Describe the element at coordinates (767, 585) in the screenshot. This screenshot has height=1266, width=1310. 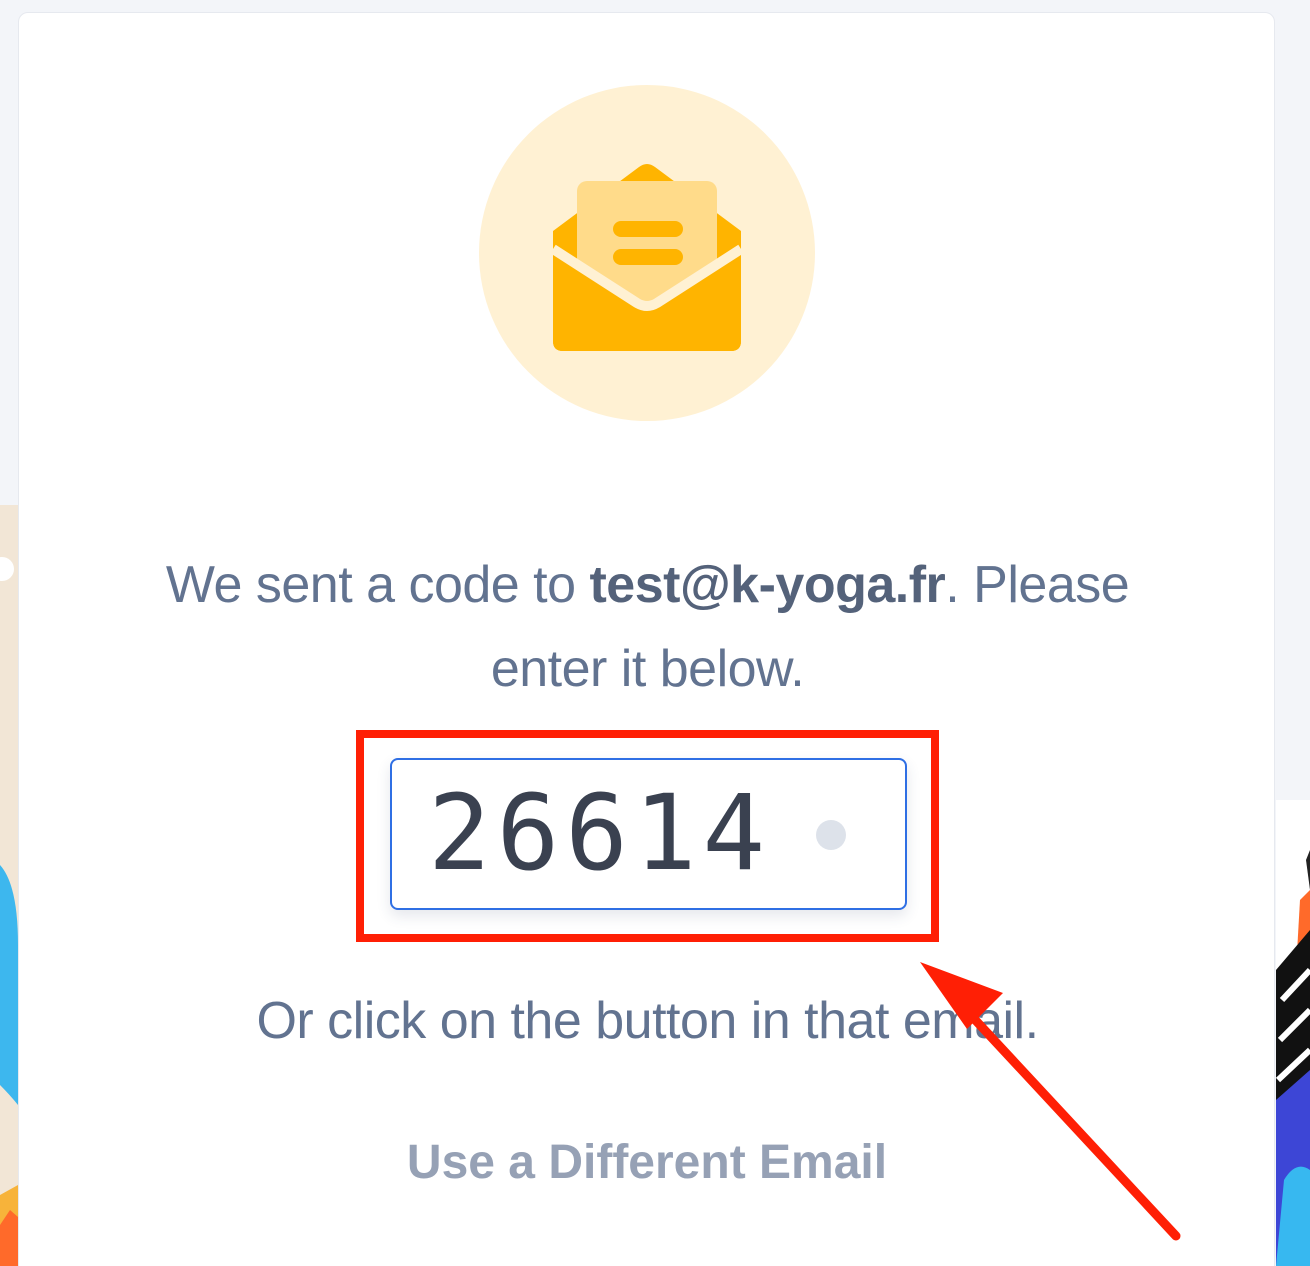
I see `recipient-email: test@k-yoga.fr` at that location.